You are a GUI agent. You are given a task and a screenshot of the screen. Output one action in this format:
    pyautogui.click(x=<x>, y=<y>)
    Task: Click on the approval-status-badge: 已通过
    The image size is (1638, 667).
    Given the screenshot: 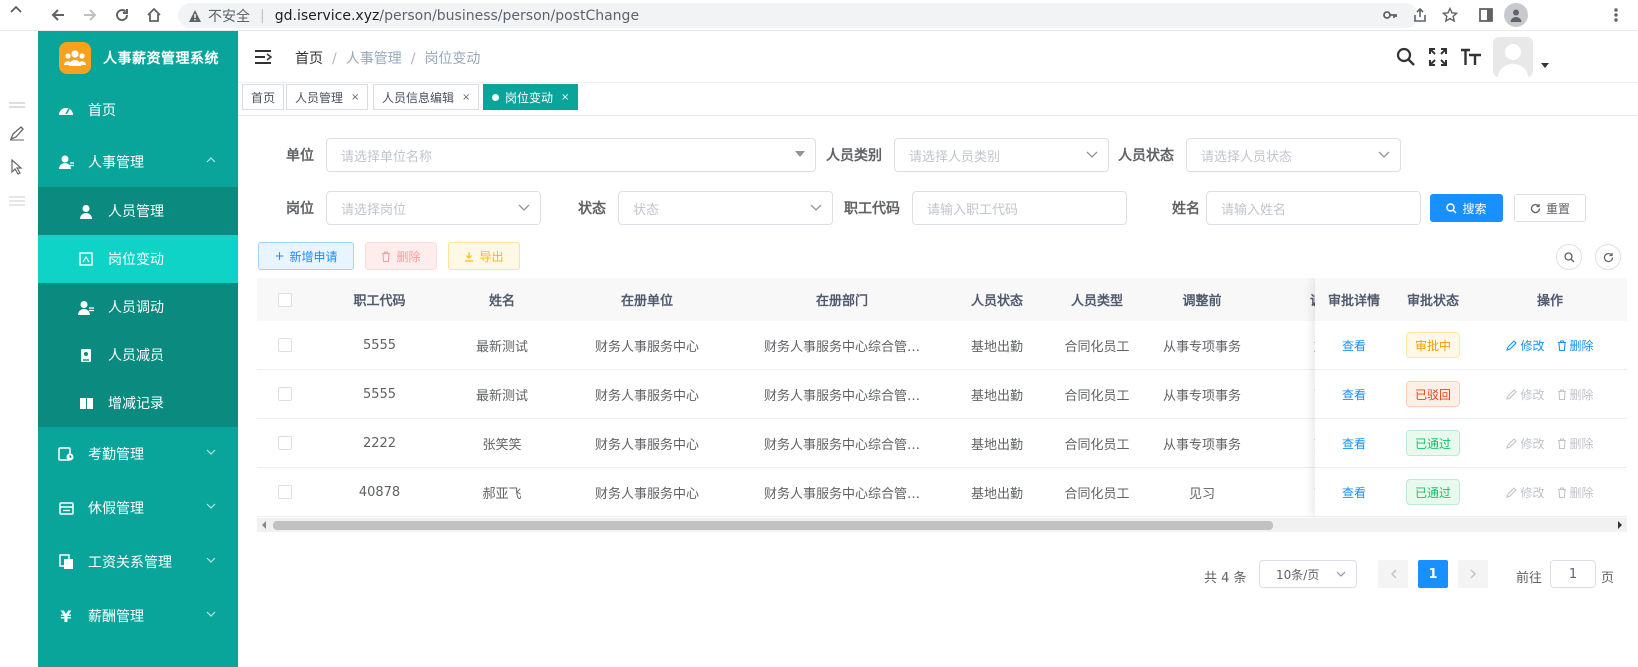 What is the action you would take?
    pyautogui.click(x=1432, y=443)
    